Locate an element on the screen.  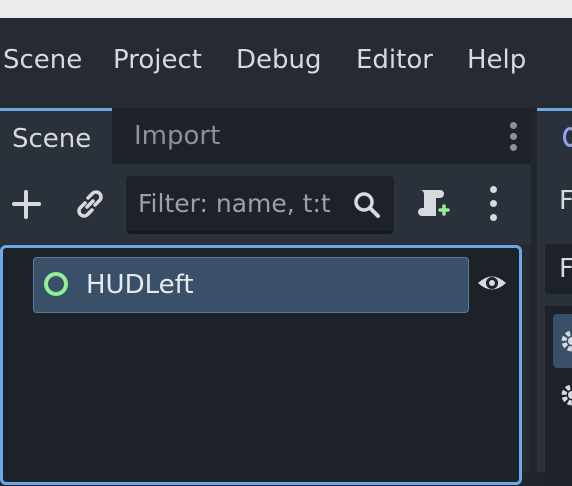
inspector-icon is located at coordinates (567, 137).